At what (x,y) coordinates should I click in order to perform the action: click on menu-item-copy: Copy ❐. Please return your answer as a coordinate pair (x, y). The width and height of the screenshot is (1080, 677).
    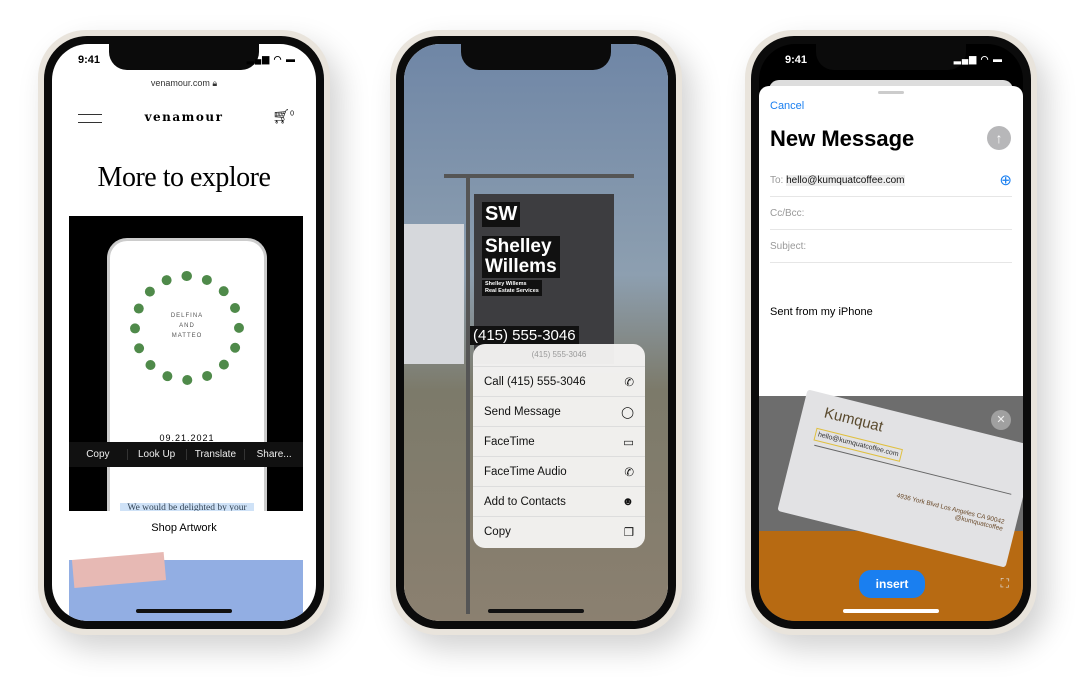
    Looking at the image, I should click on (559, 531).